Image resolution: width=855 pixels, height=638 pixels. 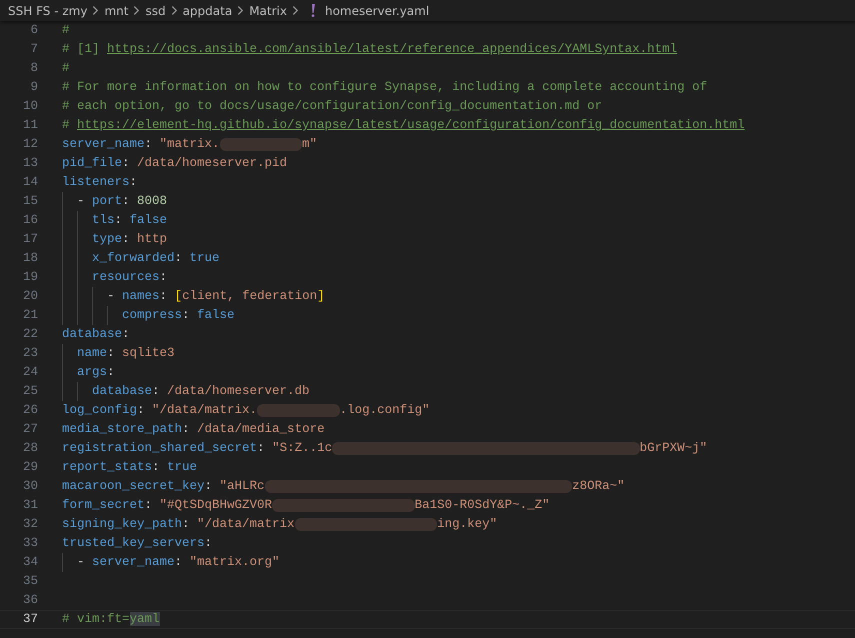 What do you see at coordinates (96, 334) in the screenshot?
I see `code-text: database:` at bounding box center [96, 334].